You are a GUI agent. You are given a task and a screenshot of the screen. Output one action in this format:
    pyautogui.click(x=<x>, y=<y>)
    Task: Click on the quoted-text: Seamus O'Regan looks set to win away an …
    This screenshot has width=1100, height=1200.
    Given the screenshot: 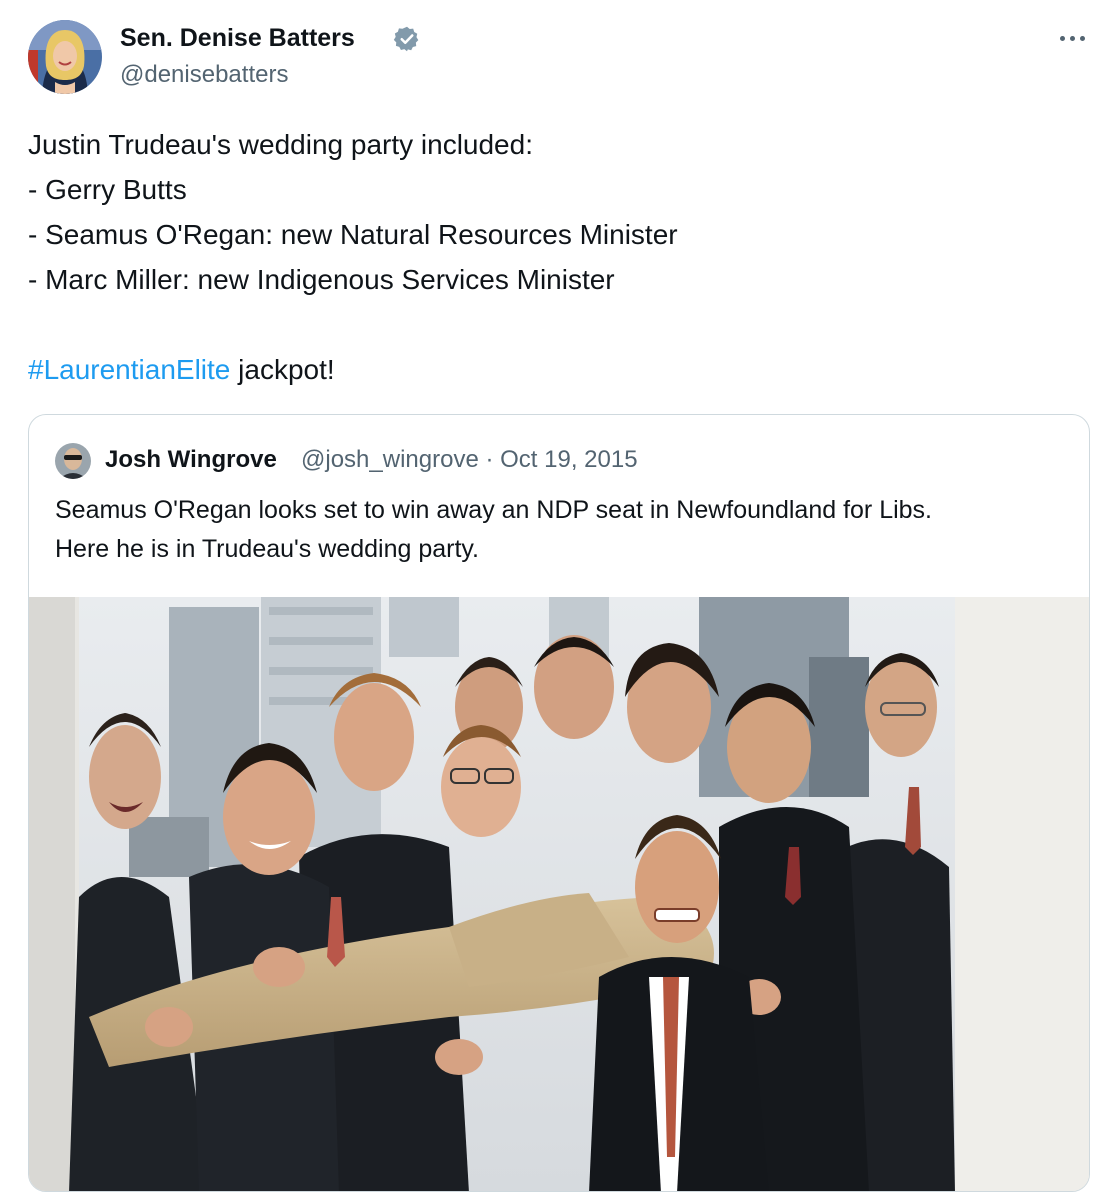 What is the action you would take?
    pyautogui.click(x=560, y=530)
    